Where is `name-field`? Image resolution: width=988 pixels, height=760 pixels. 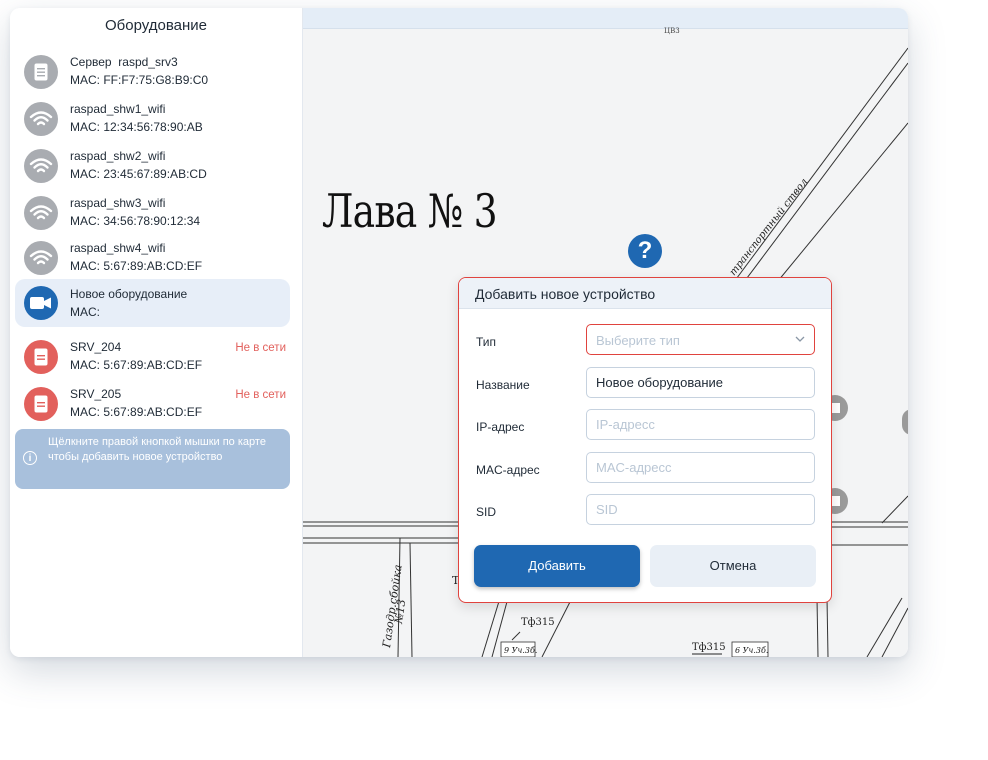
name-field is located at coordinates (700, 382).